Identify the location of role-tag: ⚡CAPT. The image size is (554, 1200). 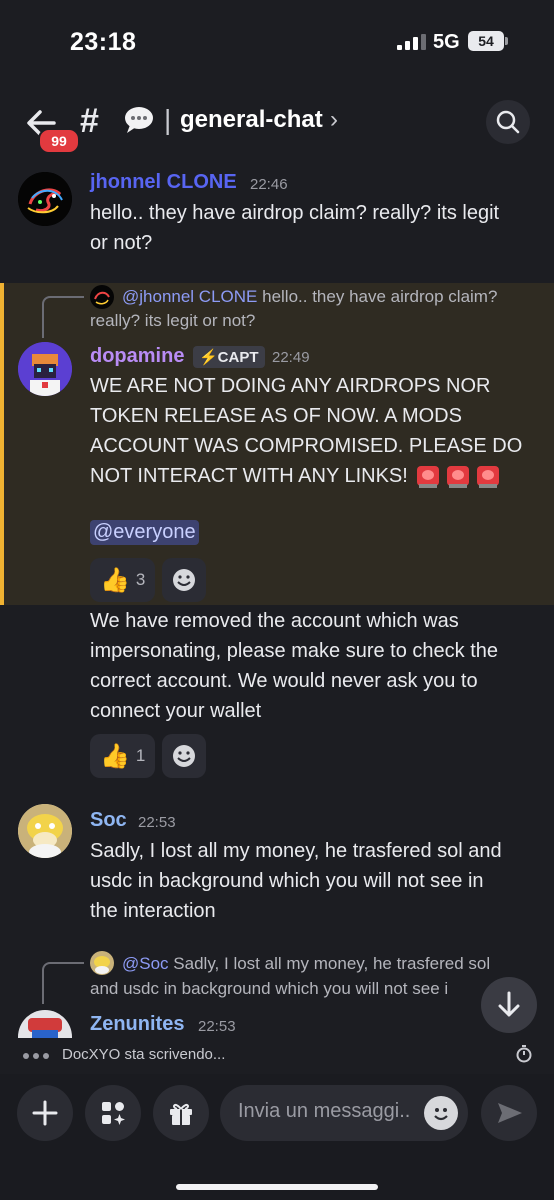
(229, 357).